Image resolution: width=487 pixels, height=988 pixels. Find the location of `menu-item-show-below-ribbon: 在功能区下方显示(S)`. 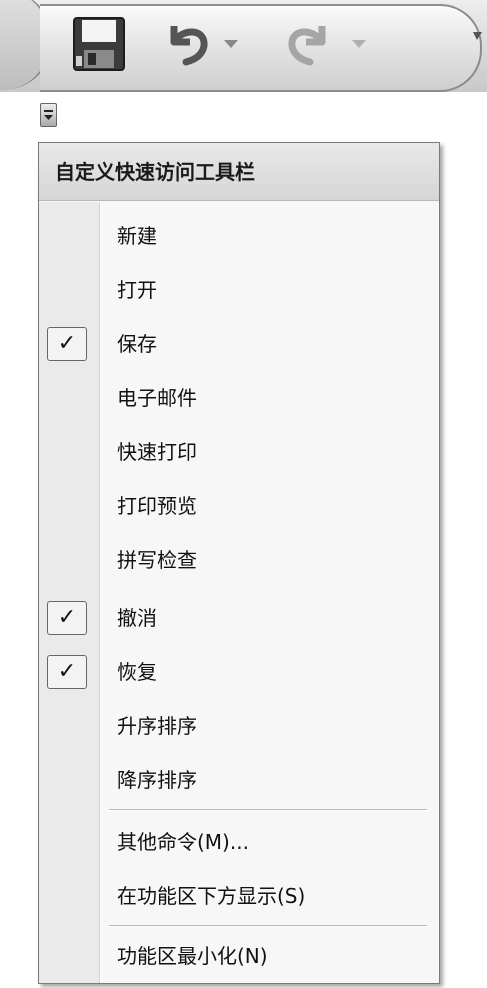

menu-item-show-below-ribbon: 在功能区下方显示(S) is located at coordinates (239, 896).